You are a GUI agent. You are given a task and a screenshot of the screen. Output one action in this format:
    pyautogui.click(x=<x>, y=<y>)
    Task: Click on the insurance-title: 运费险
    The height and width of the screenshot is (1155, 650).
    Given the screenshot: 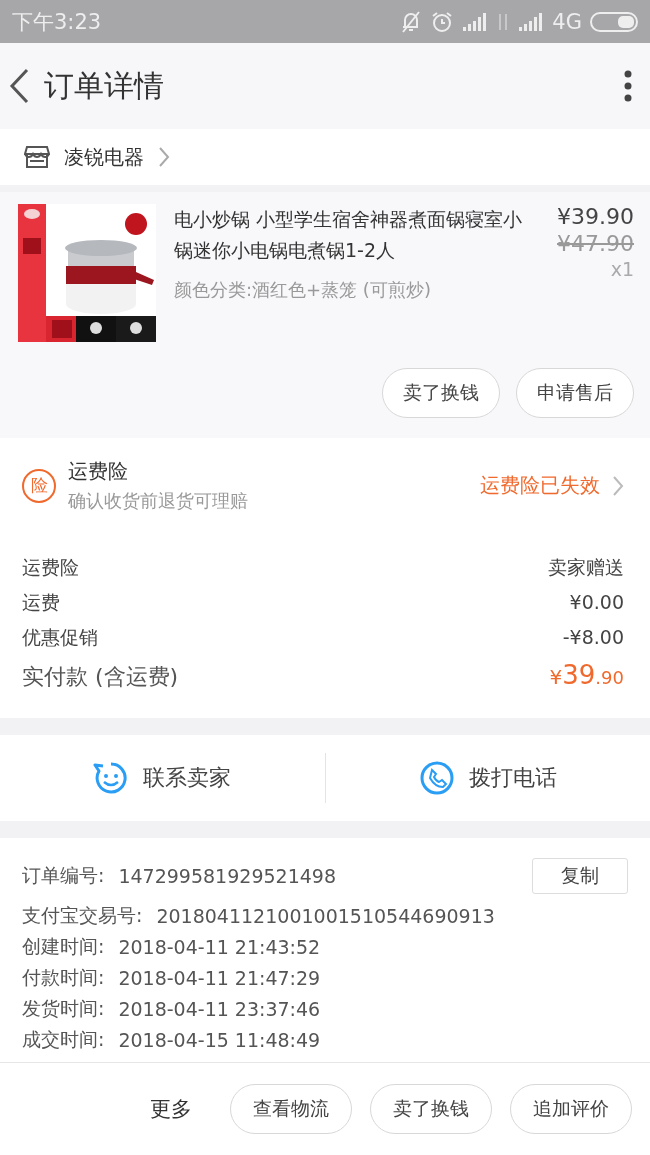 What is the action you would take?
    pyautogui.click(x=98, y=471)
    